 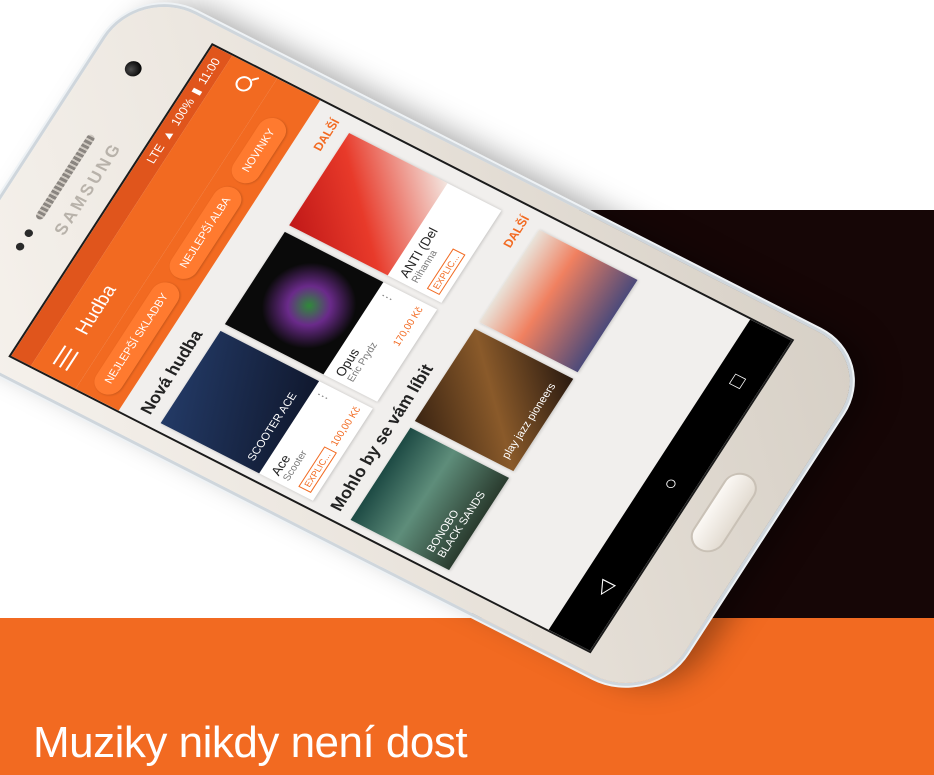 I want to click on home-icon: ○, so click(x=670, y=483).